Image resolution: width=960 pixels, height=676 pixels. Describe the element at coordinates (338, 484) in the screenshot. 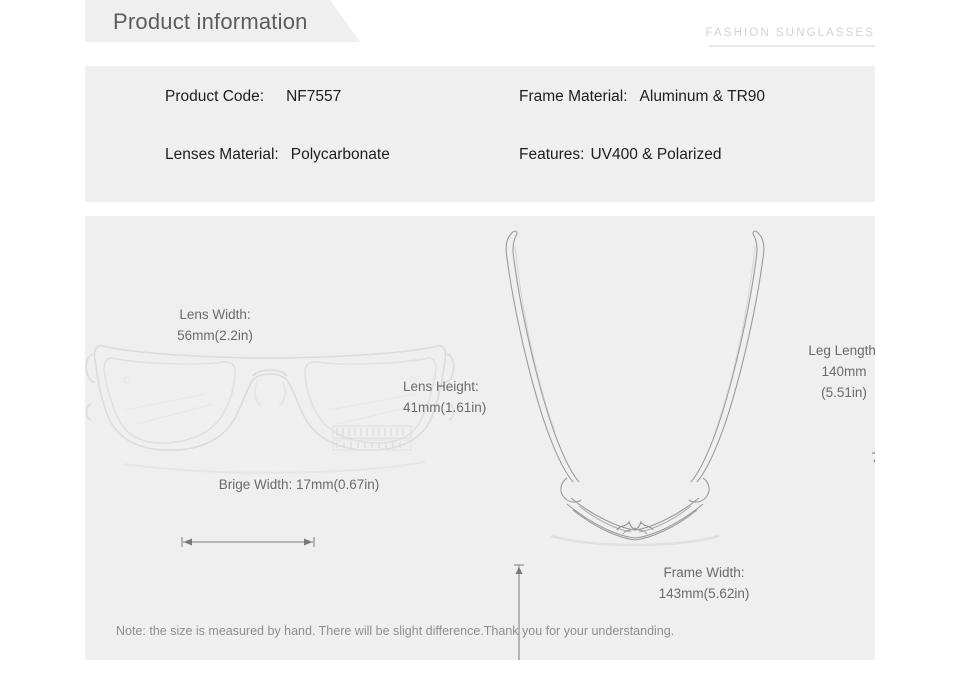

I see `bridge-width-value: 17mm(0.67in)` at that location.